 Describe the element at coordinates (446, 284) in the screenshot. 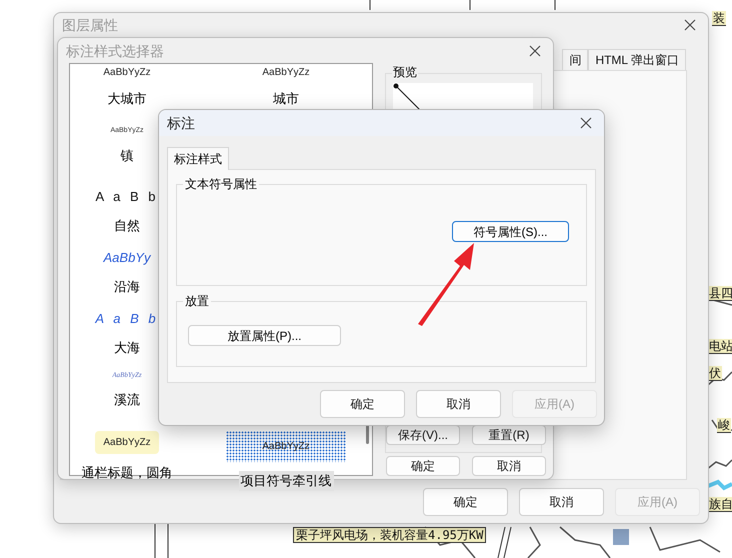

I see `arrow-icon` at that location.